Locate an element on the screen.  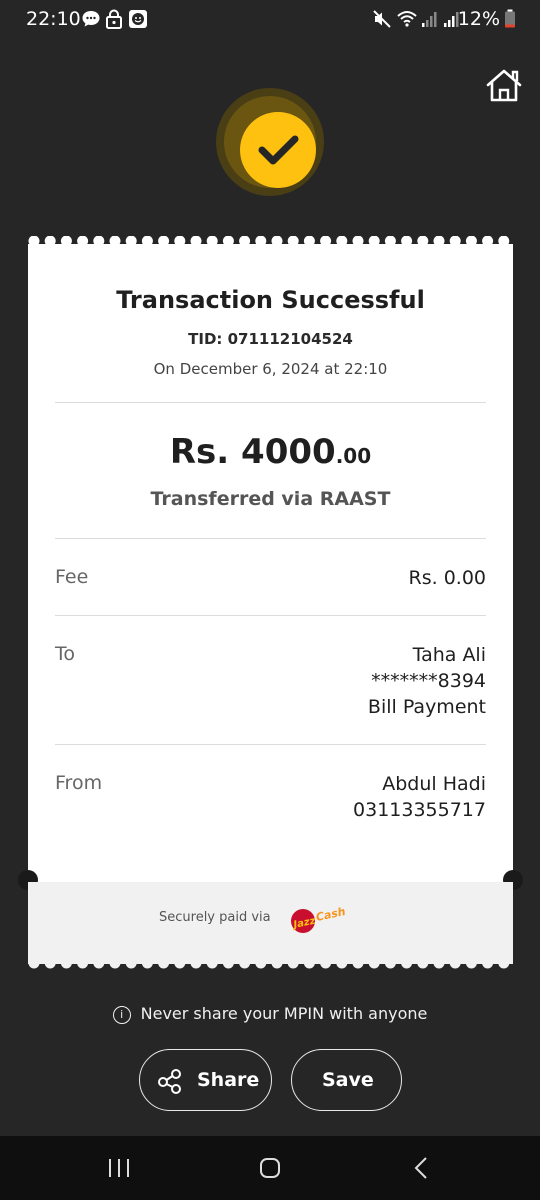
receipt-bottom-edge is located at coordinates (269, 964).